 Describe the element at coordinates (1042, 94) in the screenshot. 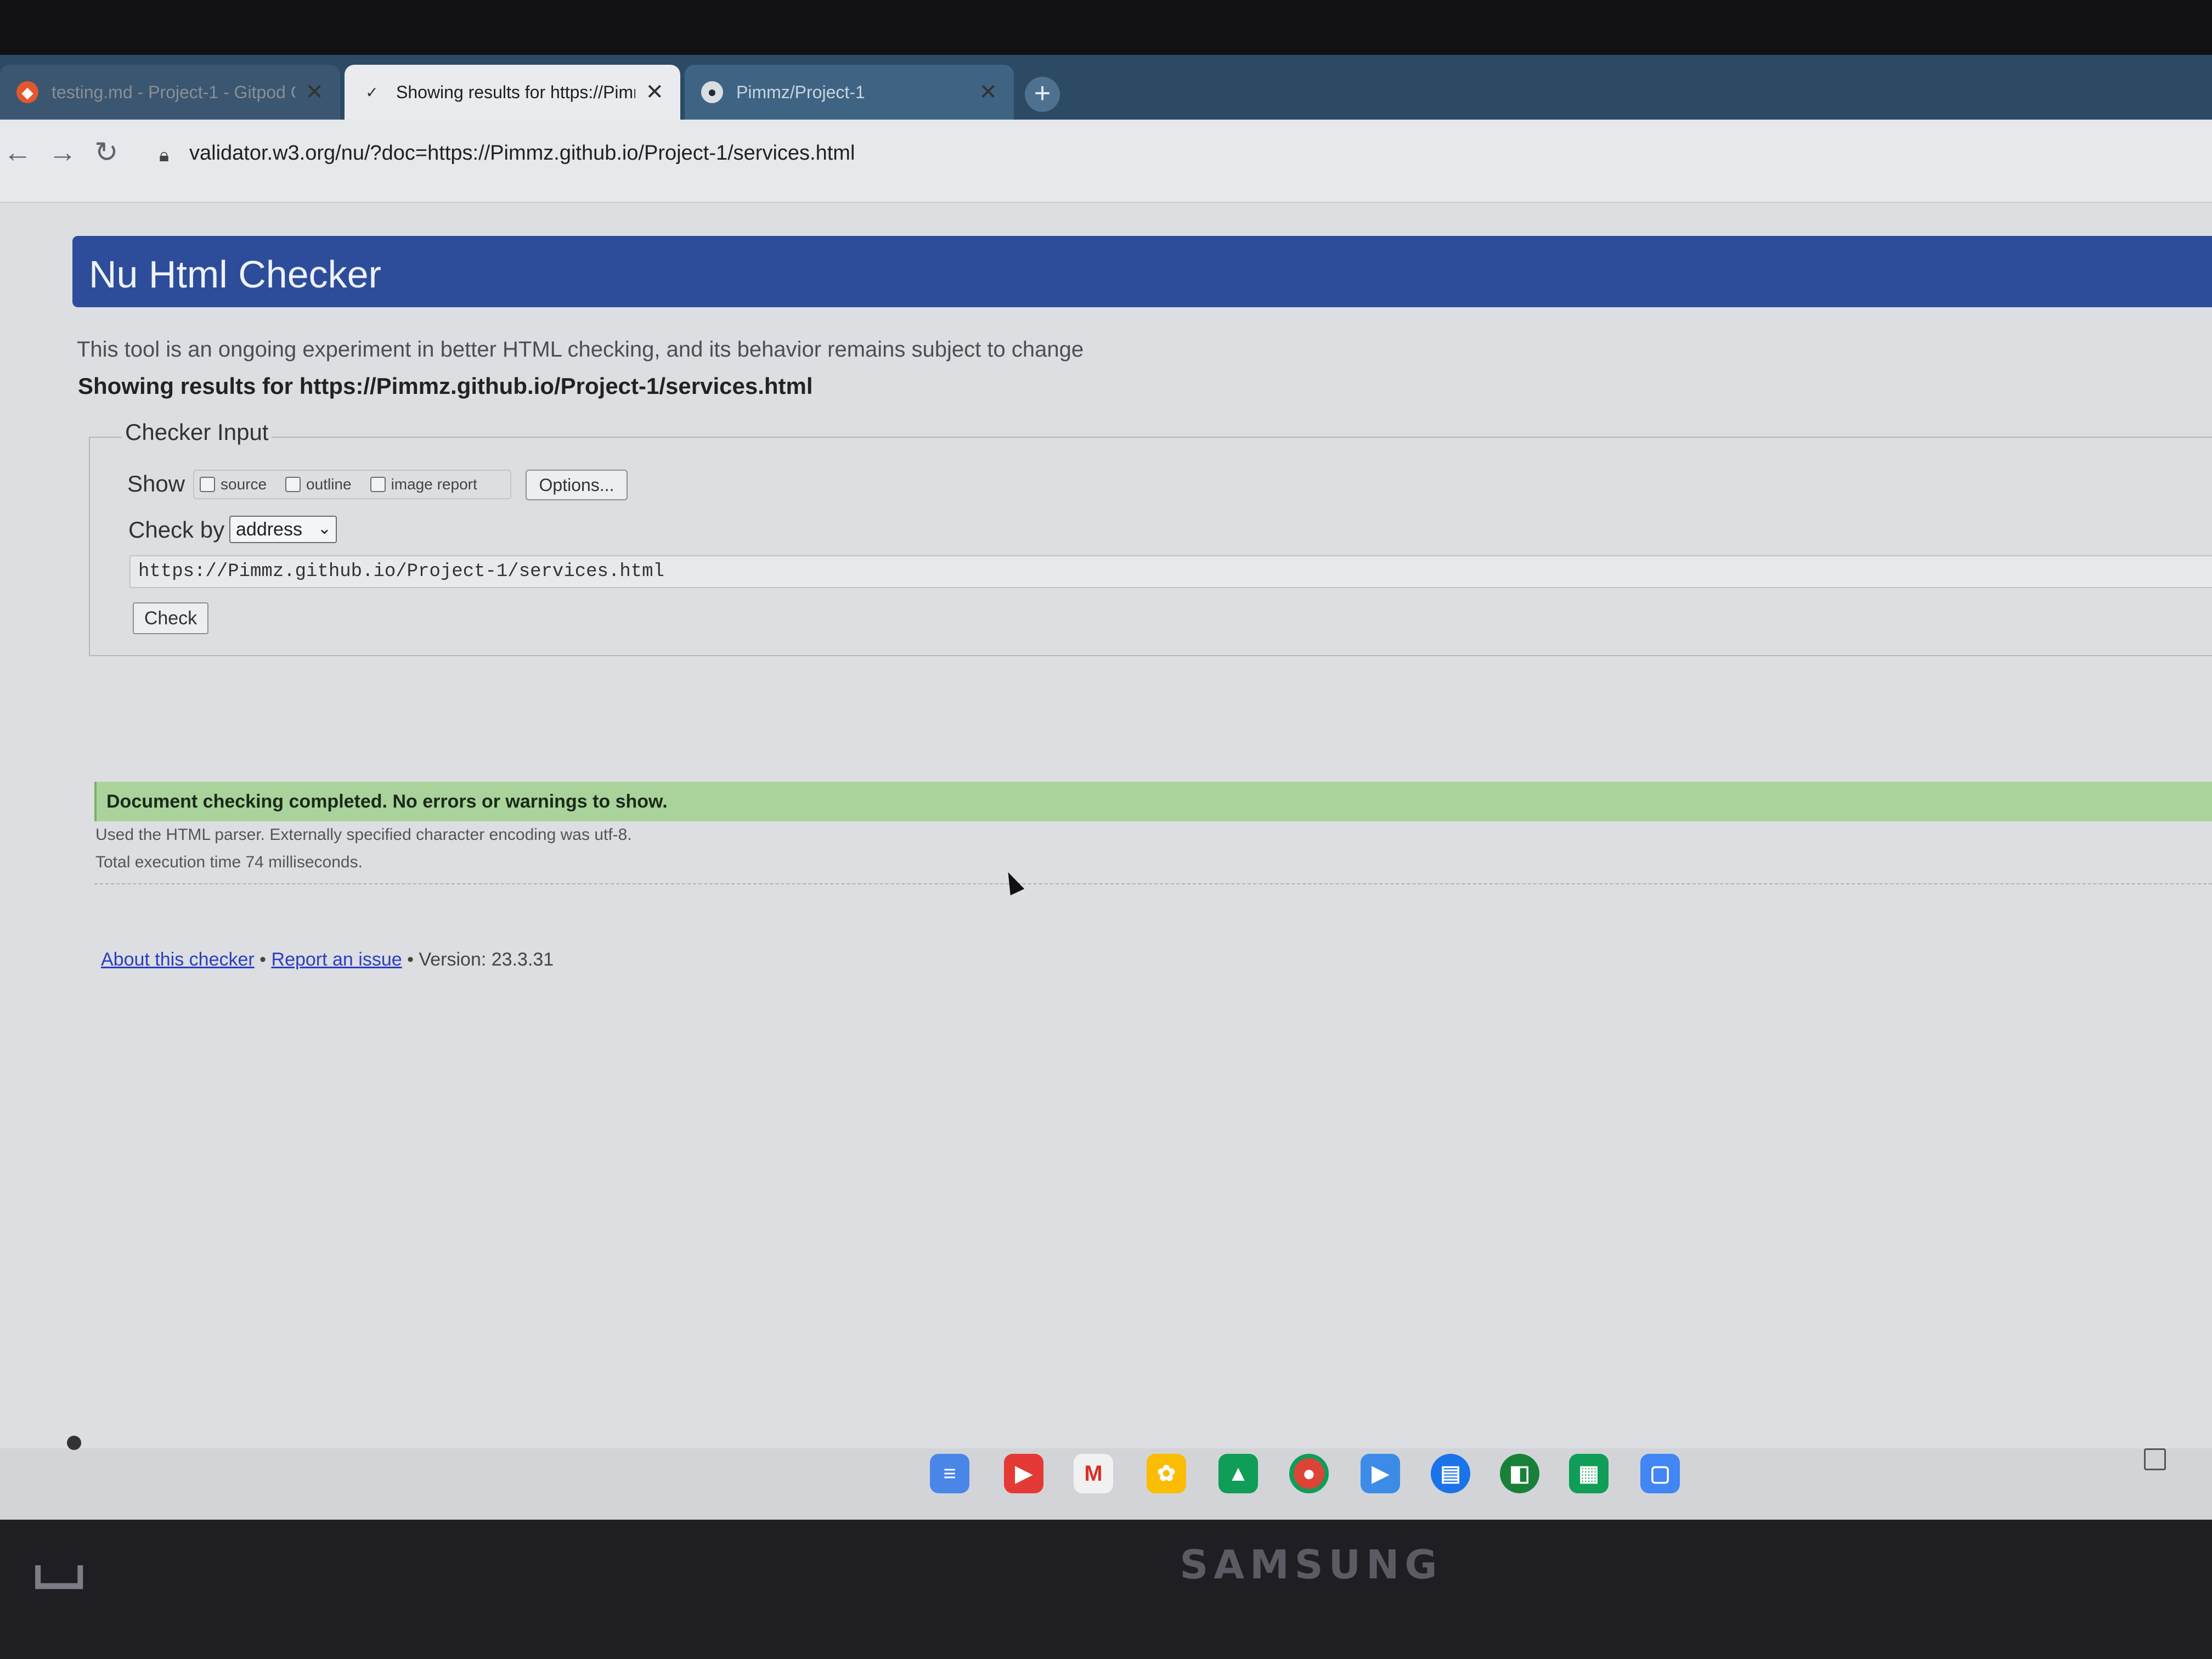

I see `new-tab-button: +` at that location.